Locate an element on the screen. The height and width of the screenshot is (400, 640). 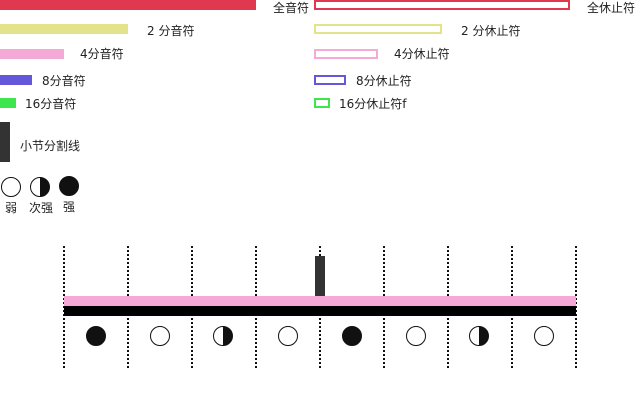
timeline-axis is located at coordinates (320, 311).